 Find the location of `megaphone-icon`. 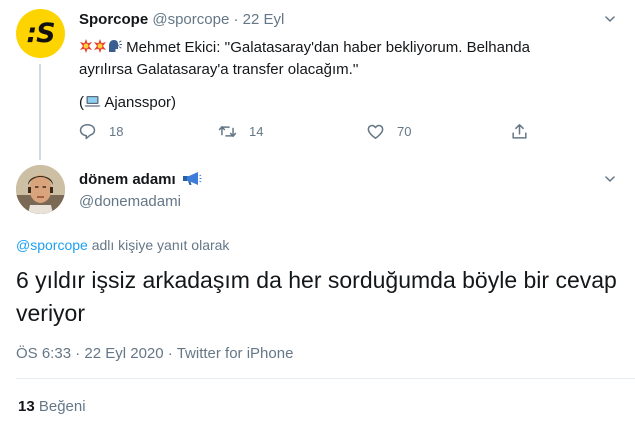

megaphone-icon is located at coordinates (192, 180).